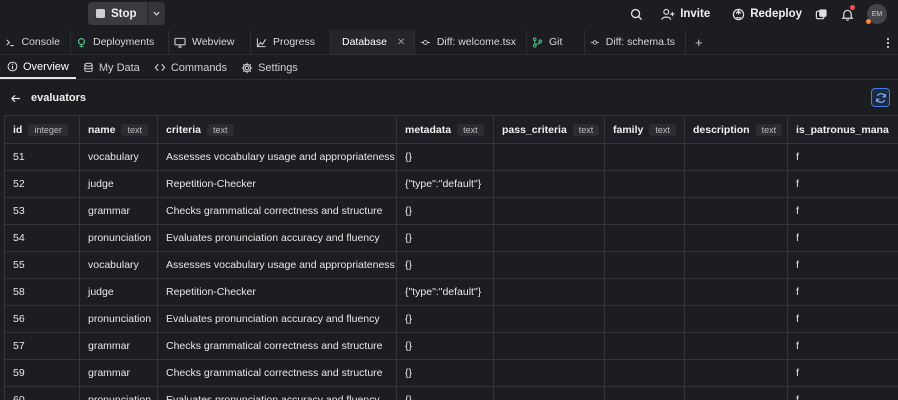 This screenshot has width=898, height=400. Describe the element at coordinates (877, 14) in the screenshot. I see `account-menu: EM` at that location.